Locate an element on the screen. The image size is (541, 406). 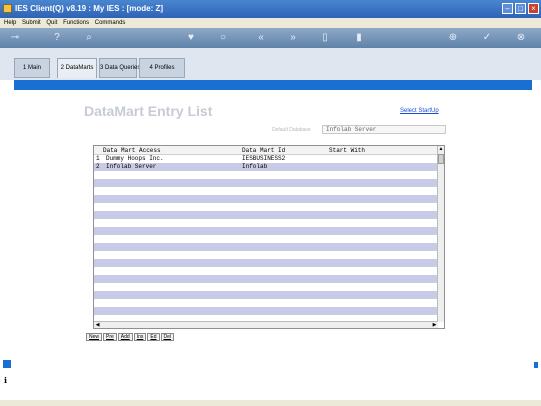
horizontal-scrollbar: ◀ ▶ is located at coordinates (266, 324).